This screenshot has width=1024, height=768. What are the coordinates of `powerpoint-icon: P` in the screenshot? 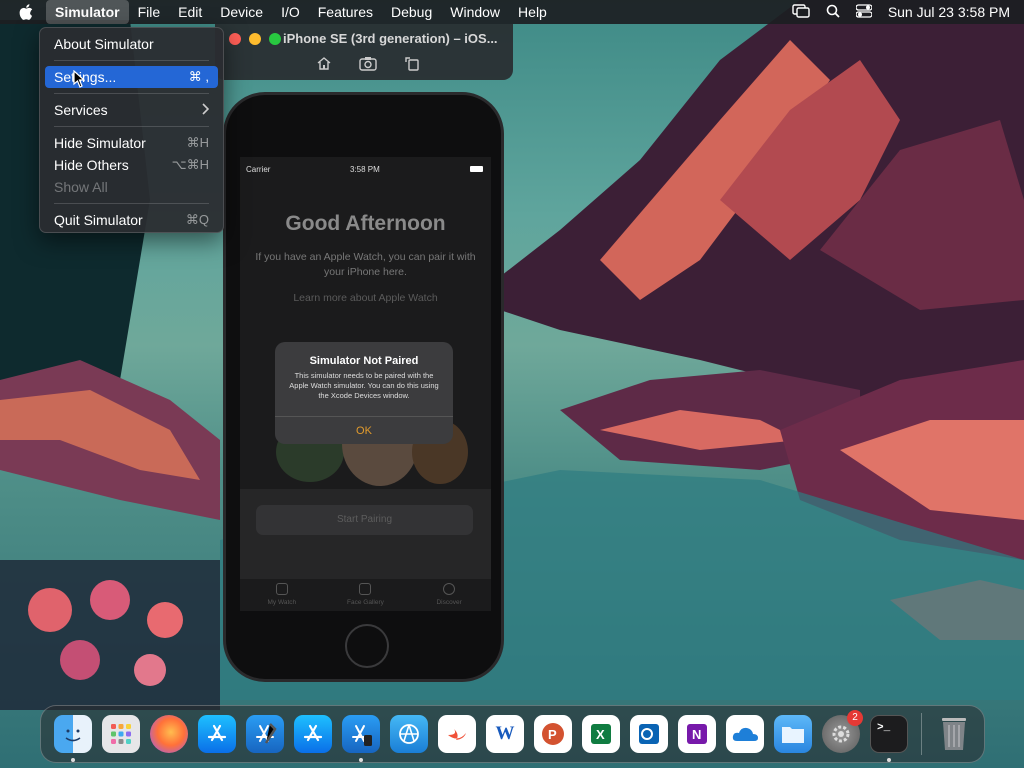 It's located at (553, 734).